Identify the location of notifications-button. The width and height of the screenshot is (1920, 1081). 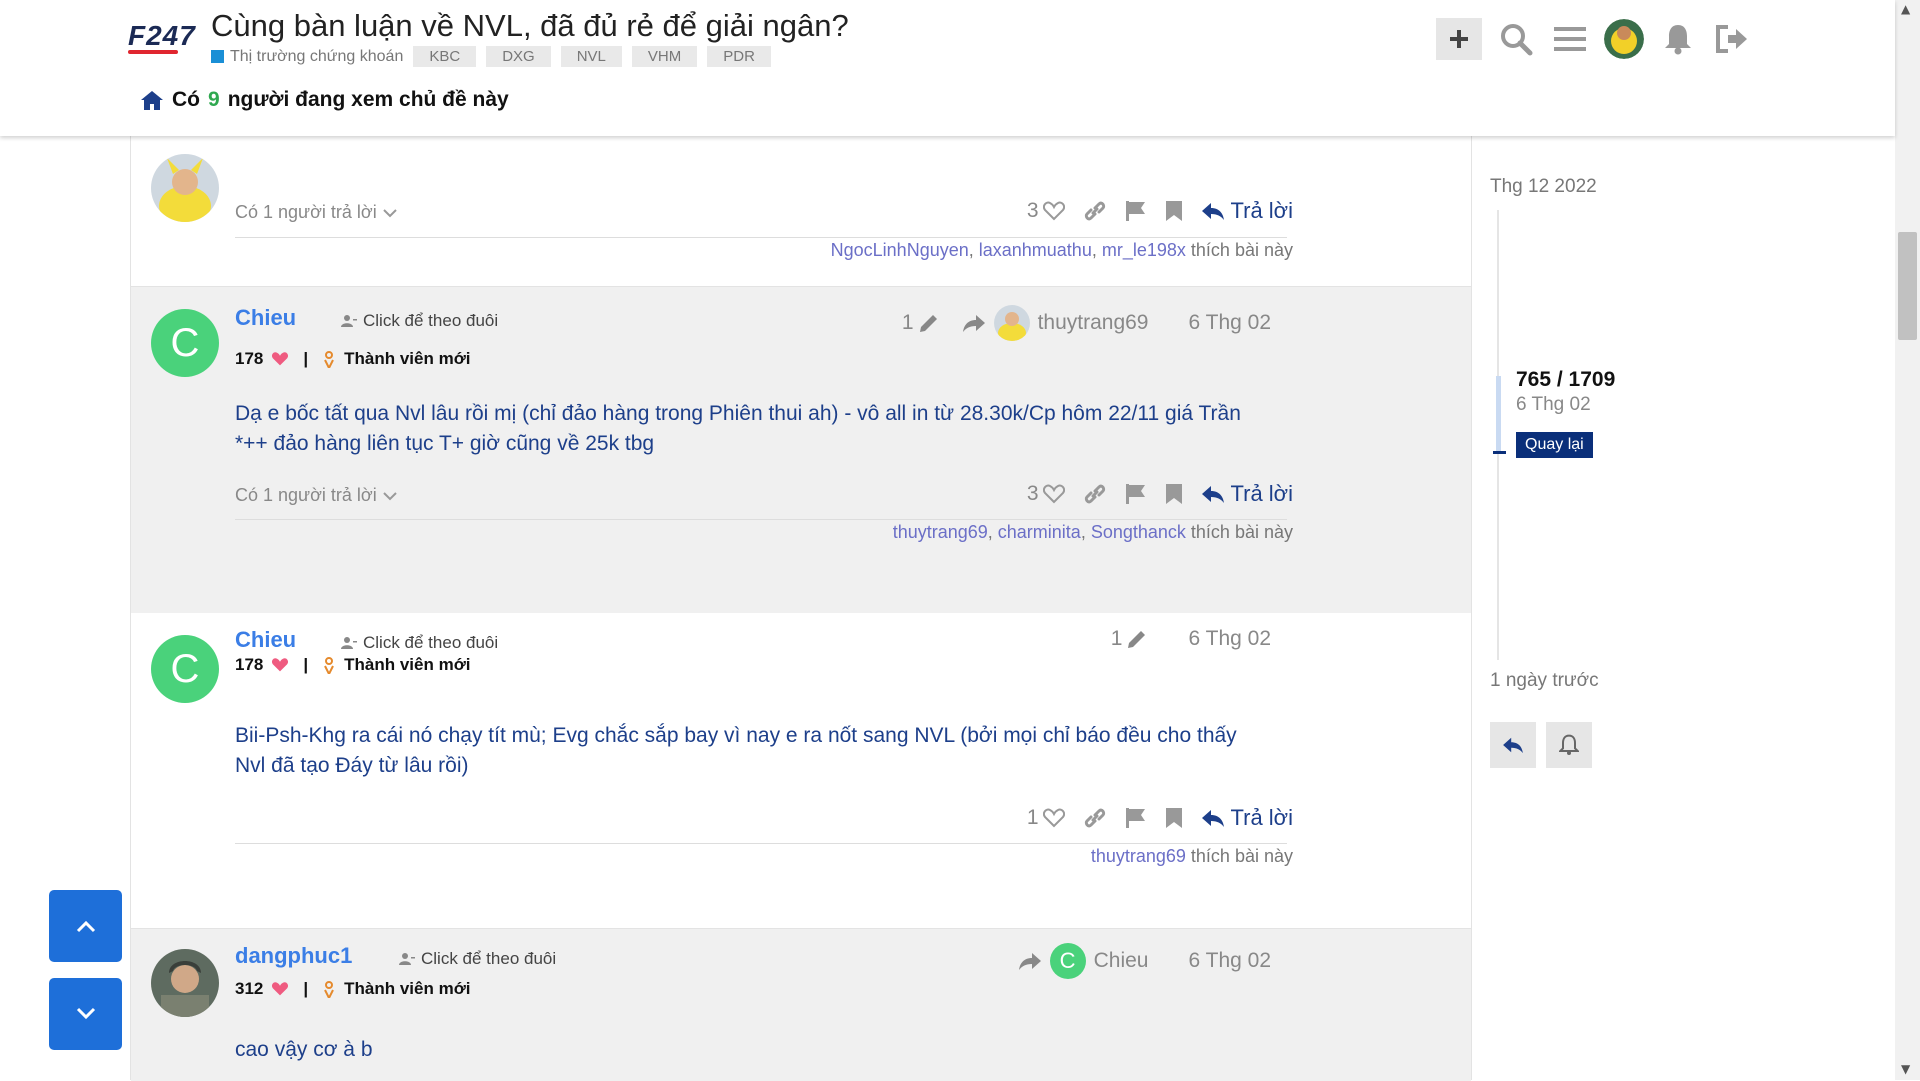
(1678, 39).